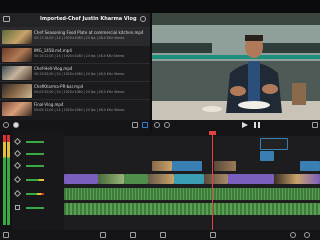 The width and height of the screenshot is (320, 240). What do you see at coordinates (192, 133) in the screenshot?
I see `timeline-ruler` at bounding box center [192, 133].